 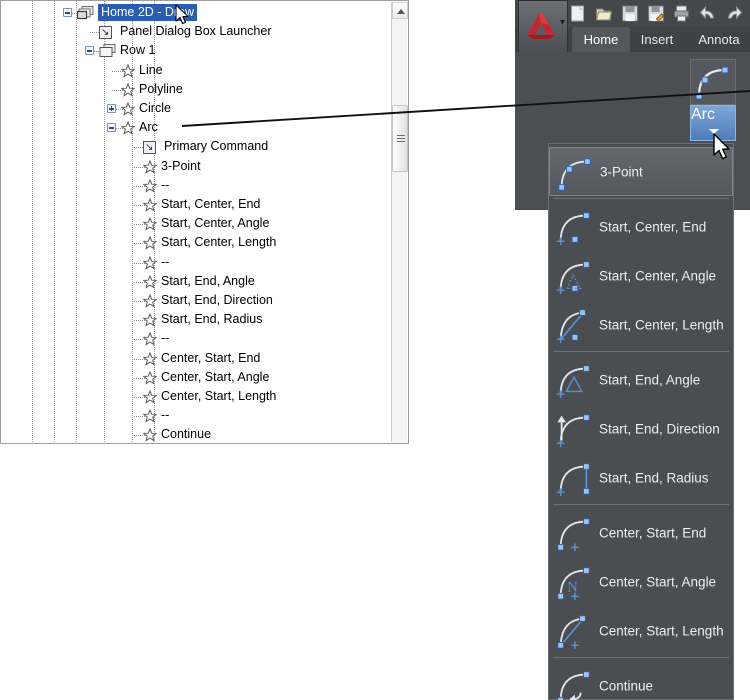 I want to click on tree-node: Panel Dialog Box Launcher, so click(x=197, y=32).